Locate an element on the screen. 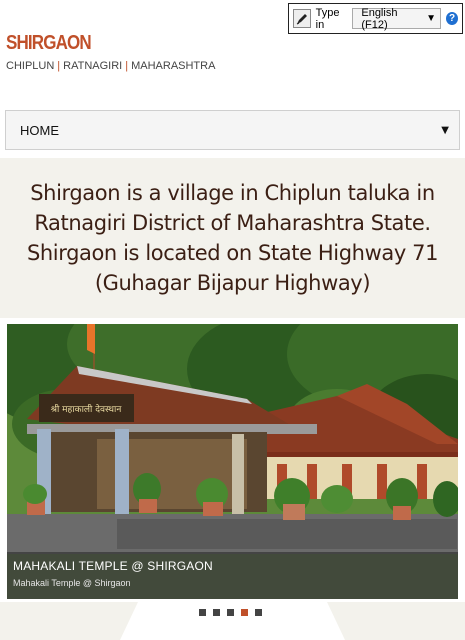  slide-subtitle: Mahakali Temple @ Shirgaon is located at coordinates (72, 583).